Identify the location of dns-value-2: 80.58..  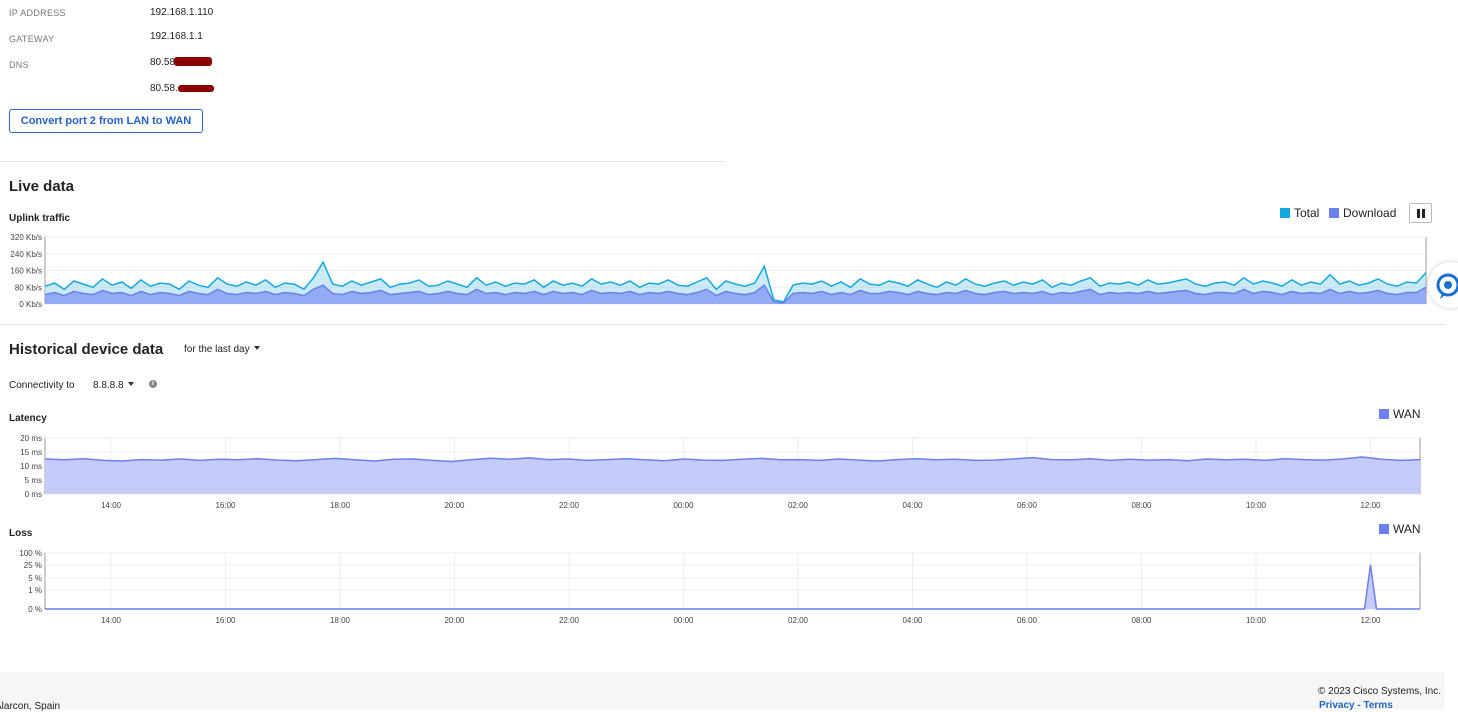
(164, 88).